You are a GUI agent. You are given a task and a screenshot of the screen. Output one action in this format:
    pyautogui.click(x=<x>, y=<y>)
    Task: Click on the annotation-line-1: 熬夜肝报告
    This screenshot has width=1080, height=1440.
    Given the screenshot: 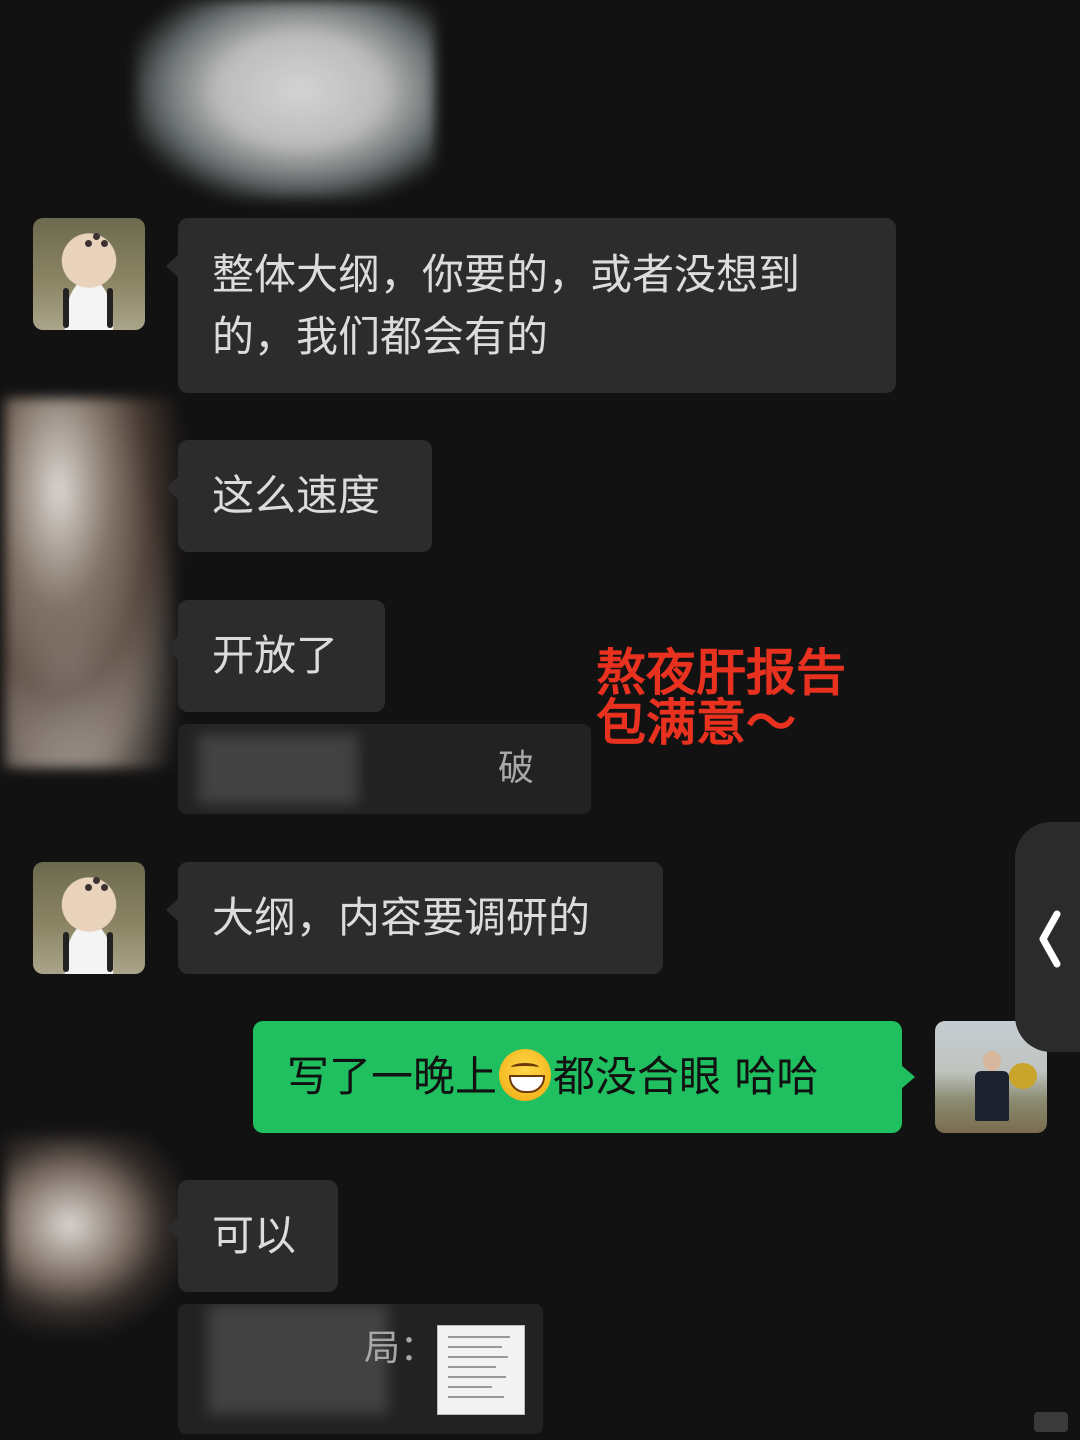 What is the action you would take?
    pyautogui.click(x=721, y=673)
    